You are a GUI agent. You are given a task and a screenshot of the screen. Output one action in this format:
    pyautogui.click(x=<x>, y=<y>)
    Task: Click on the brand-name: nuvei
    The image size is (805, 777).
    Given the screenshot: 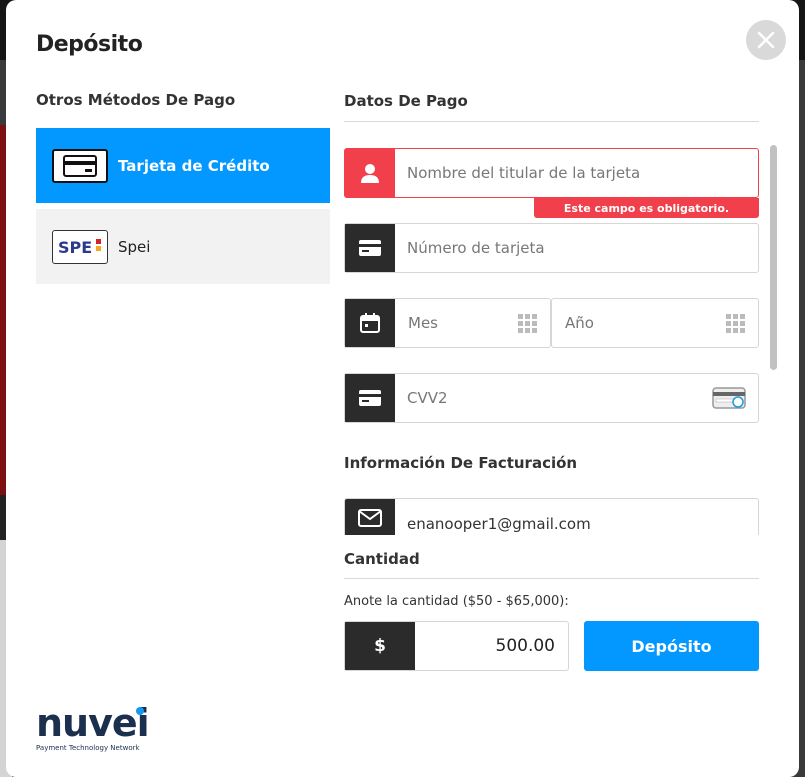 What is the action you would take?
    pyautogui.click(x=93, y=723)
    